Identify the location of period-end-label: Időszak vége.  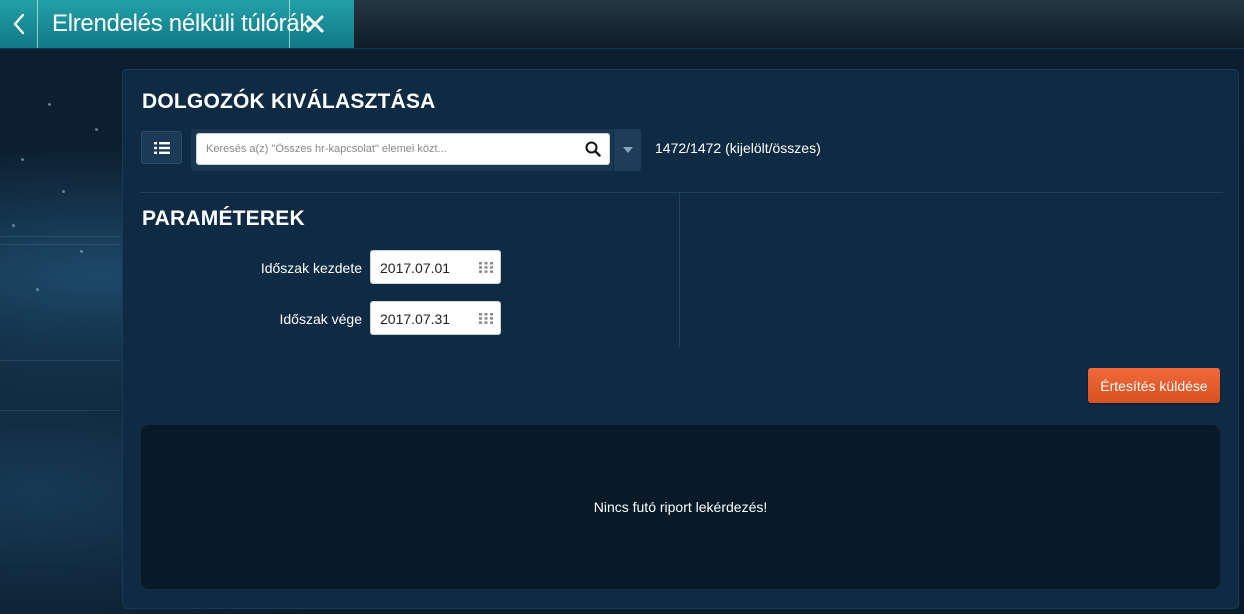
(321, 319).